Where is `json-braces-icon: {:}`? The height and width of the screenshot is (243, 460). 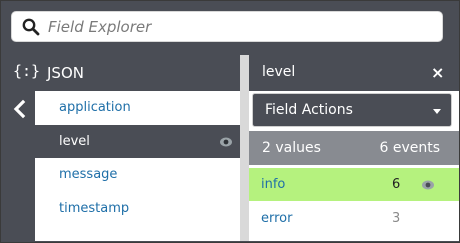
json-braces-icon: {:} is located at coordinates (27, 71).